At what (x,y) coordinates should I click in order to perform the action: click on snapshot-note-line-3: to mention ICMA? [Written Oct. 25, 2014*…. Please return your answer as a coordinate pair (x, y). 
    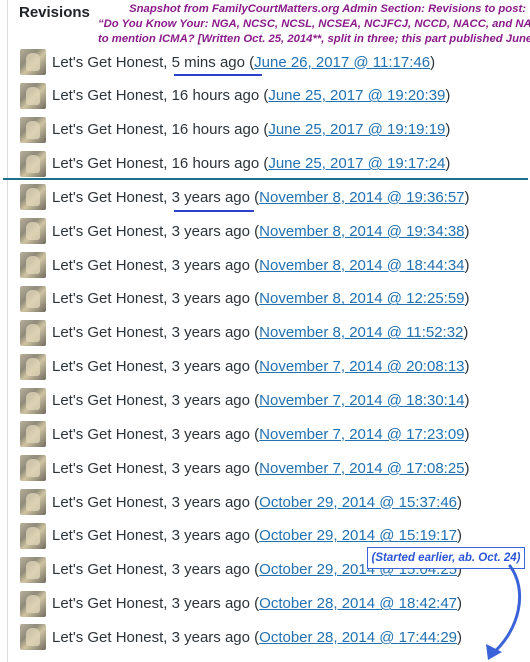
    Looking at the image, I should click on (314, 39).